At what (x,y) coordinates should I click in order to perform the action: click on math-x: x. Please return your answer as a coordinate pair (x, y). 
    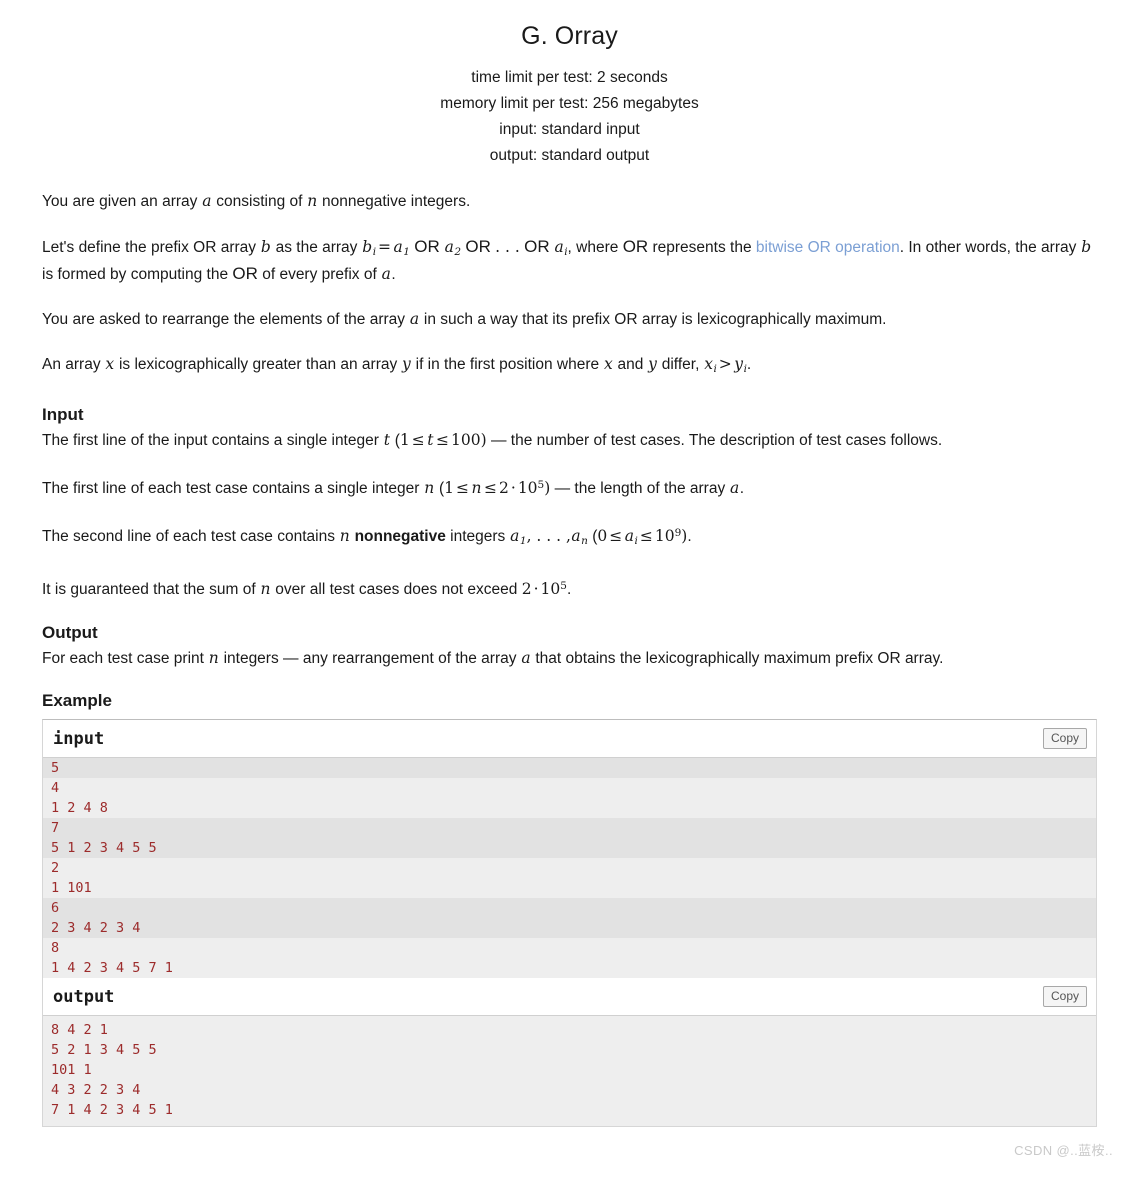
    Looking at the image, I should click on (708, 363).